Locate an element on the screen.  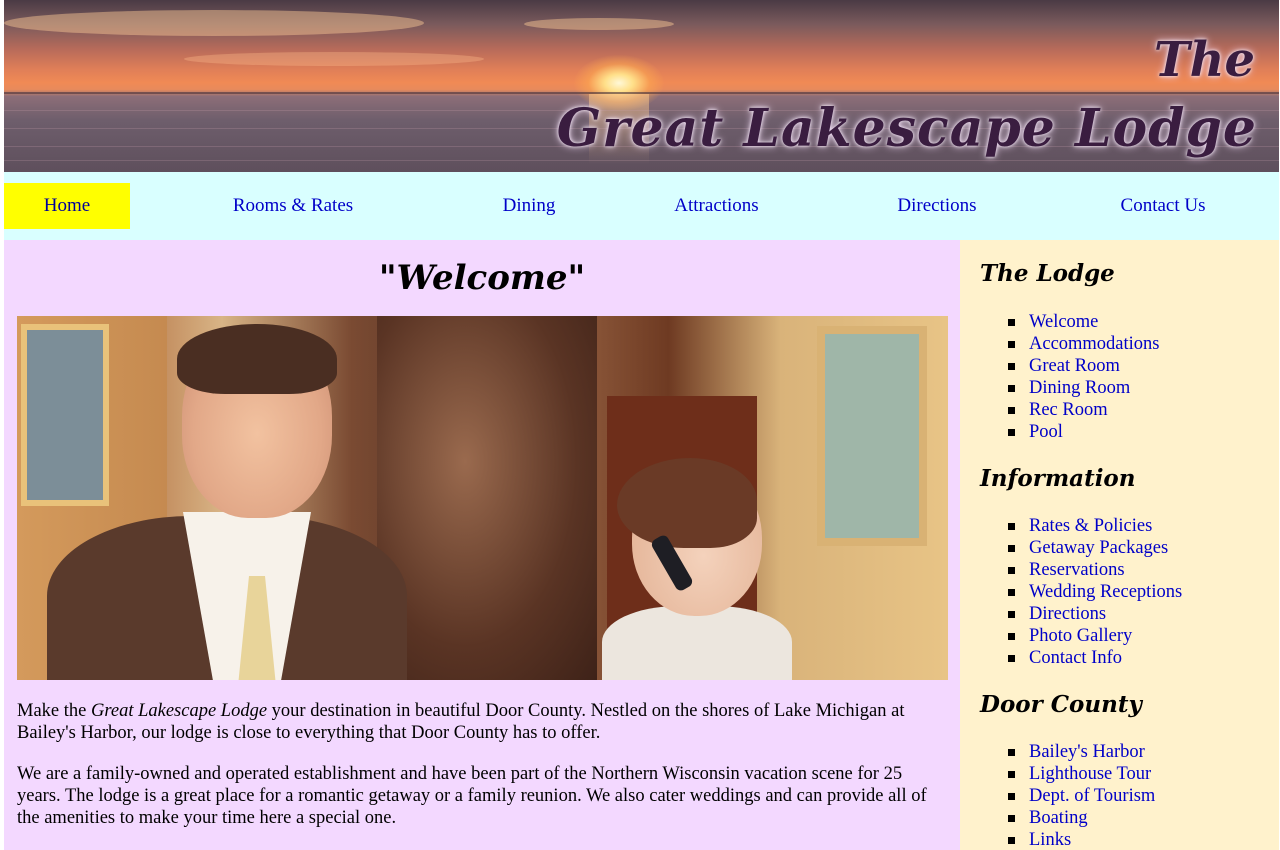
intro-text-start: Make the is located at coordinates (54, 711).